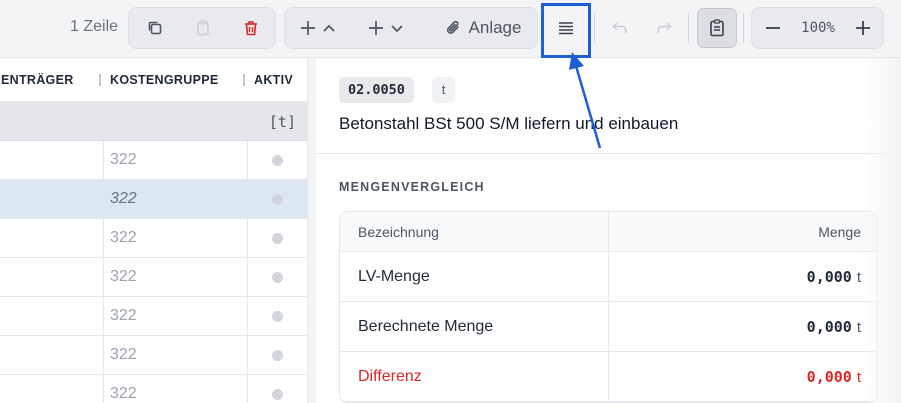 This screenshot has height=403, width=901. I want to click on table-header: ENTRÄGER KOSTENGRUPPE AKTIV, so click(153, 80).